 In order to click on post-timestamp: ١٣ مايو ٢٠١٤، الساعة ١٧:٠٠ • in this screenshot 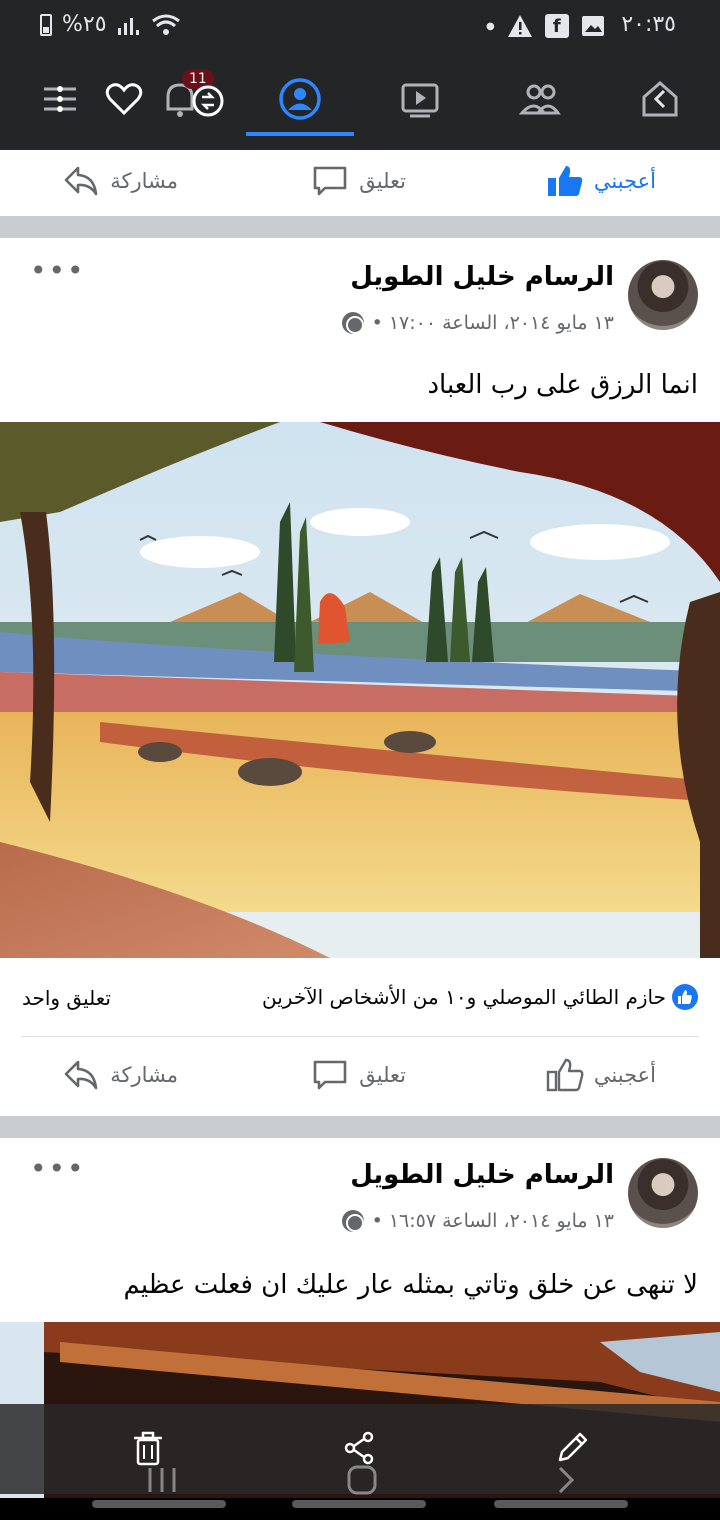, I will do `click(493, 323)`.